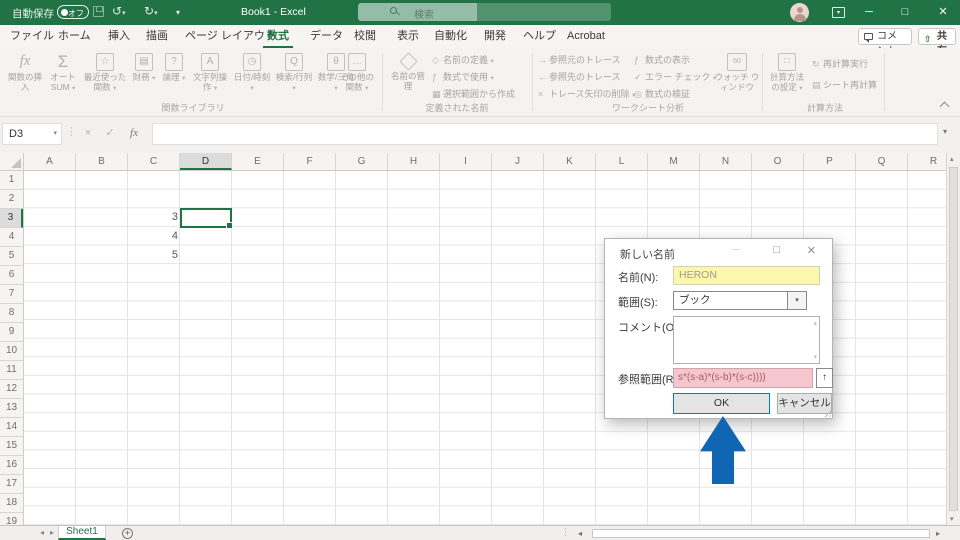 The width and height of the screenshot is (960, 540). Describe the element at coordinates (938, 533) in the screenshot. I see `hscroll-right-icon: ▸` at that location.